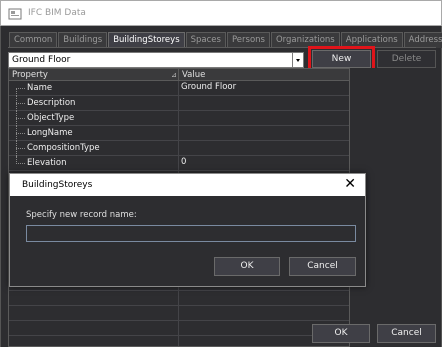 This screenshot has height=347, width=442. I want to click on column-header-value: Value, so click(193, 75).